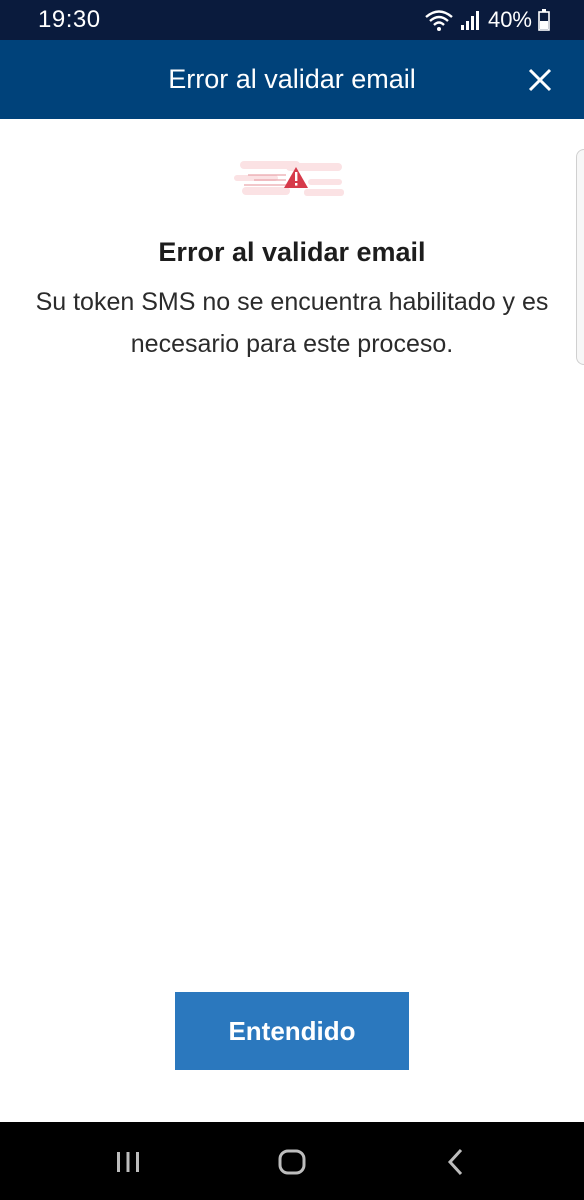  I want to click on close-icon, so click(540, 80).